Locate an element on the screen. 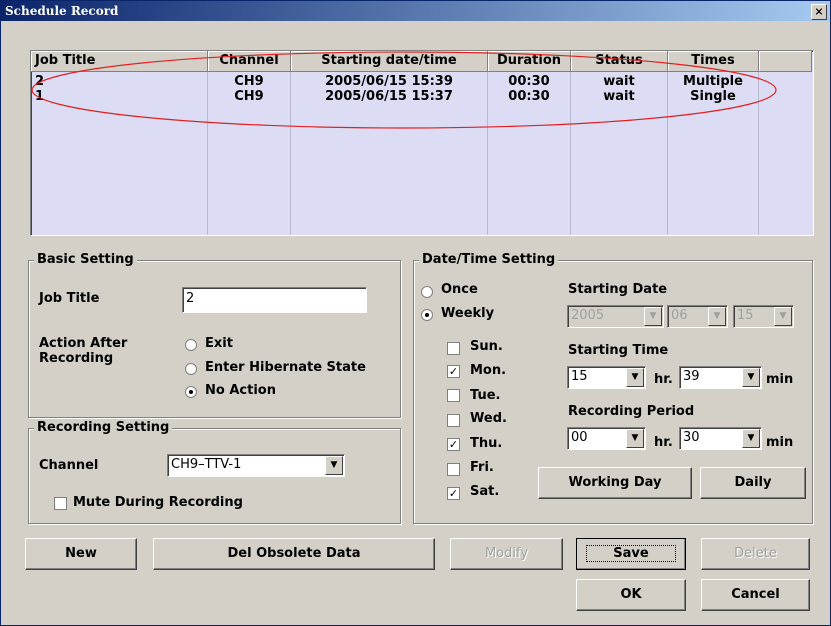 The image size is (831, 626). day-checkbox-sun is located at coordinates (453, 348).